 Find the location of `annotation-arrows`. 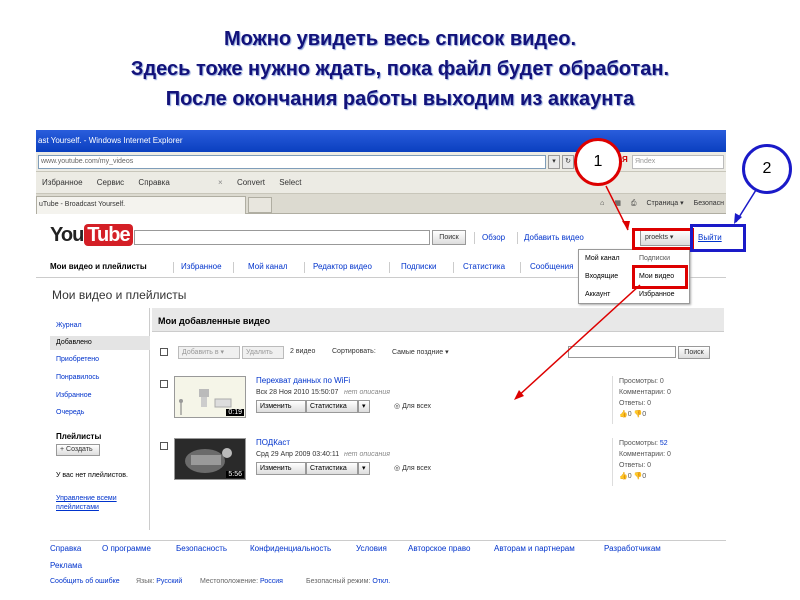

annotation-arrows is located at coordinates (635, 292).